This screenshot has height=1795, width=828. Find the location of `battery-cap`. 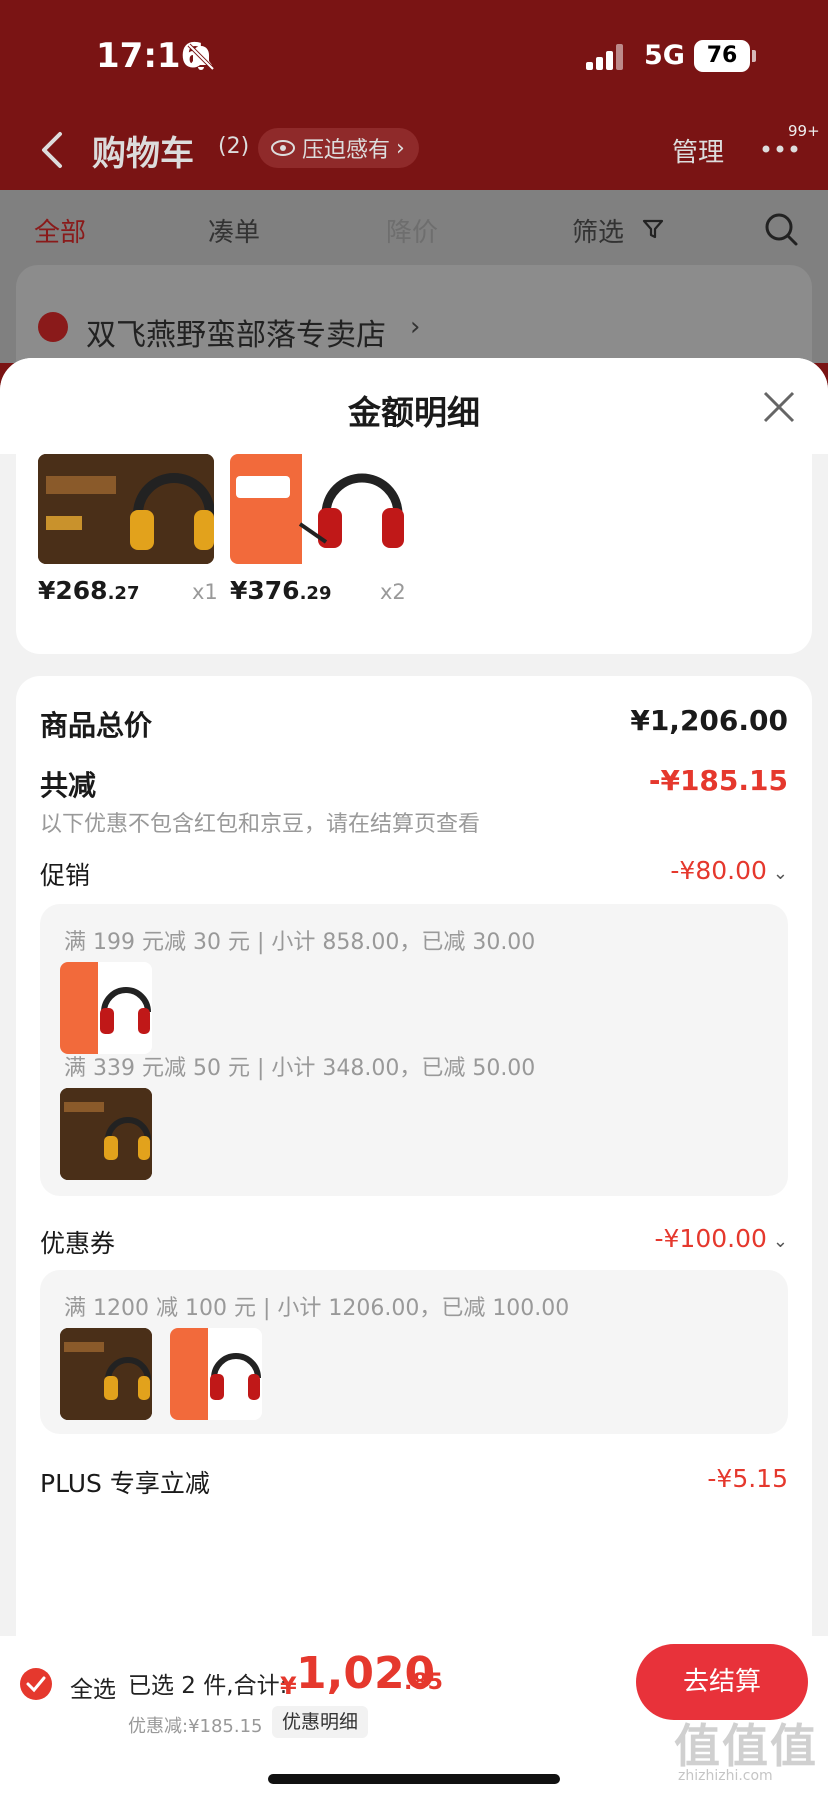

battery-cap is located at coordinates (754, 56).